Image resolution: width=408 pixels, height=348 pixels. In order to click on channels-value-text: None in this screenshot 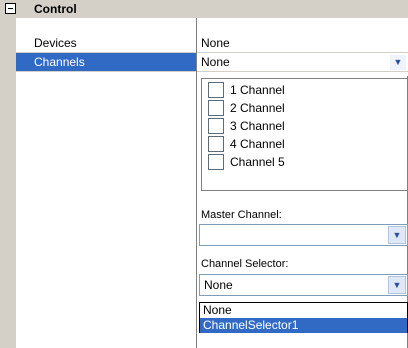, I will do `click(215, 62)`.